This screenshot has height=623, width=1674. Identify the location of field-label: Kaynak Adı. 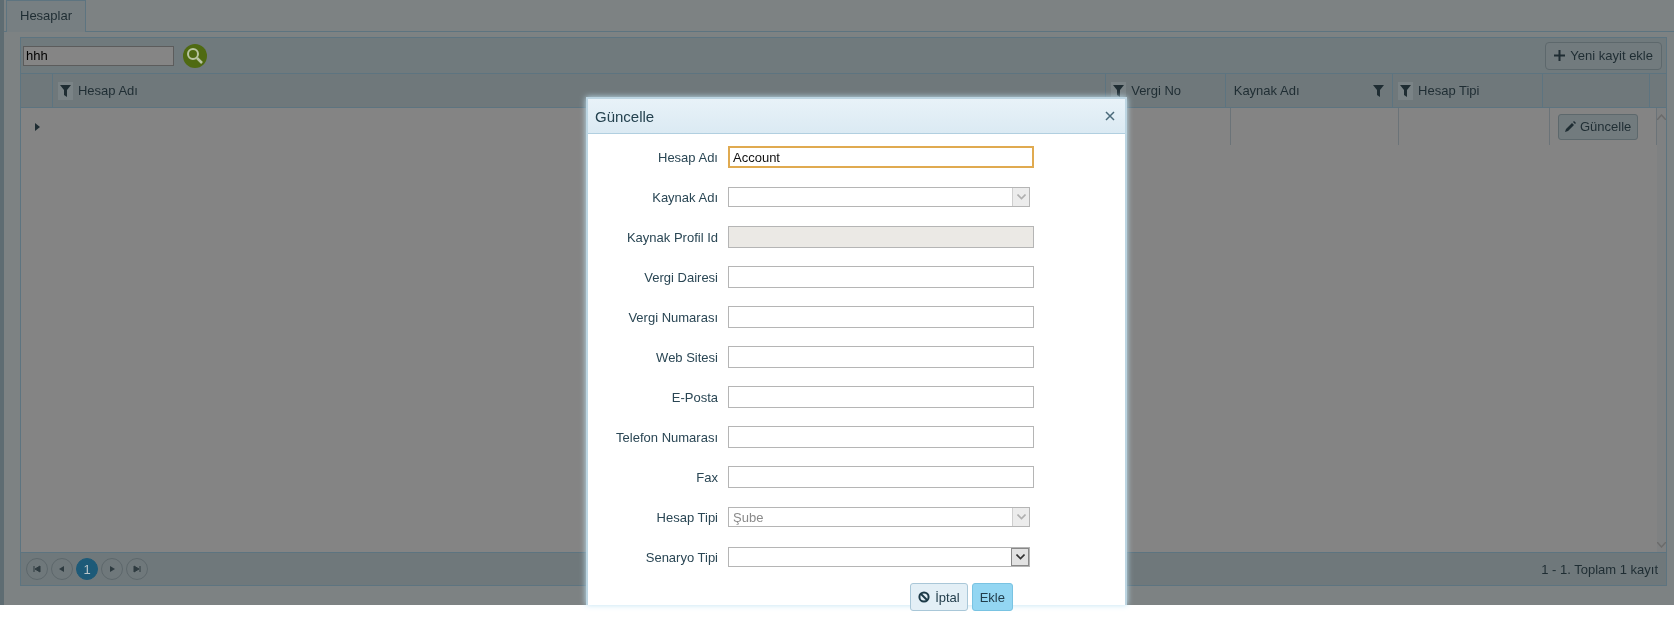
(685, 197).